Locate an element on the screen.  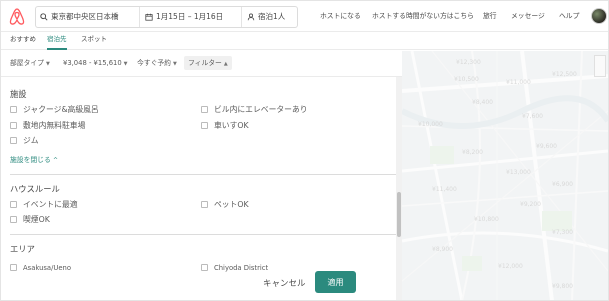
chevron-up-icon: ▲ is located at coordinates (225, 64).